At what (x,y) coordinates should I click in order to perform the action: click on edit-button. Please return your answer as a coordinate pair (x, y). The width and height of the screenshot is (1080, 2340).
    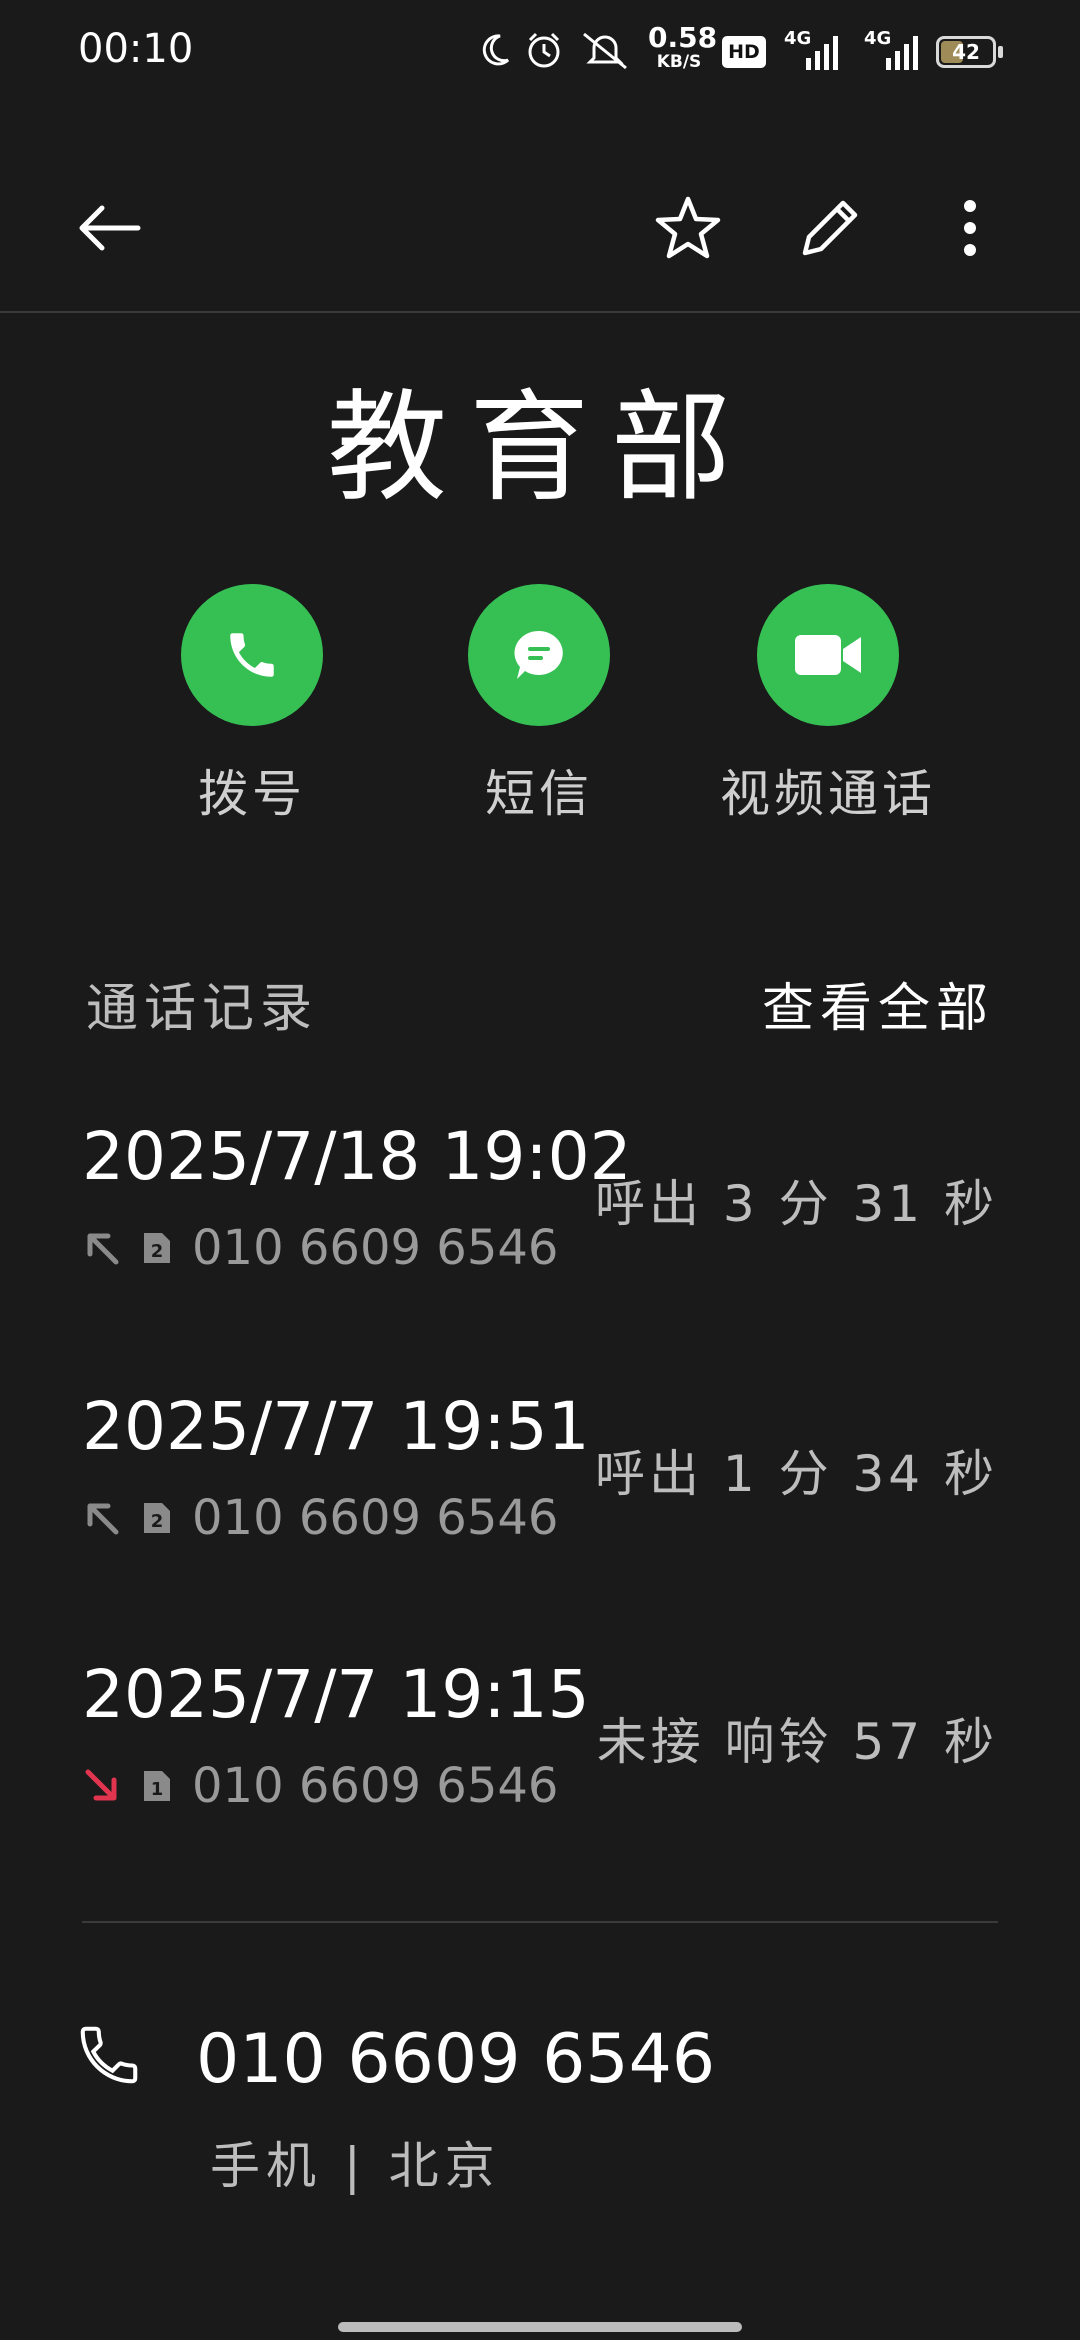
    Looking at the image, I should click on (830, 228).